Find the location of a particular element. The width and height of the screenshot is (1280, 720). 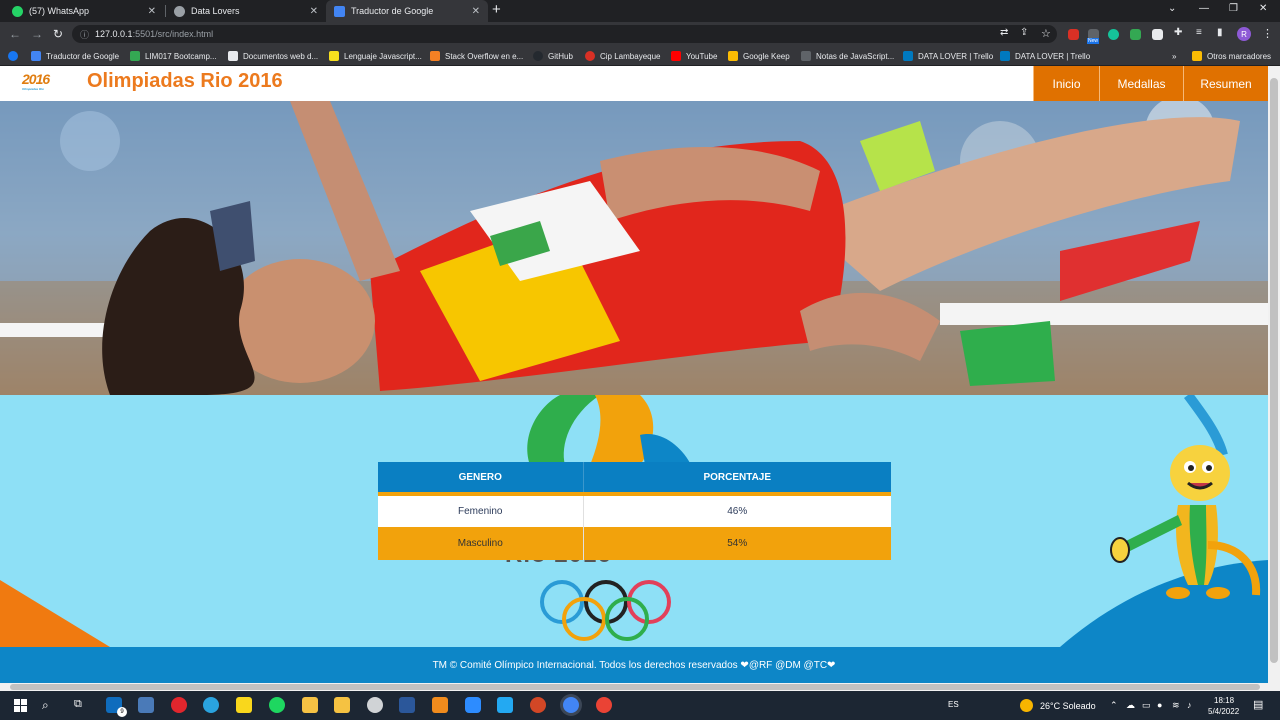

vscode-icon is located at coordinates (505, 705).